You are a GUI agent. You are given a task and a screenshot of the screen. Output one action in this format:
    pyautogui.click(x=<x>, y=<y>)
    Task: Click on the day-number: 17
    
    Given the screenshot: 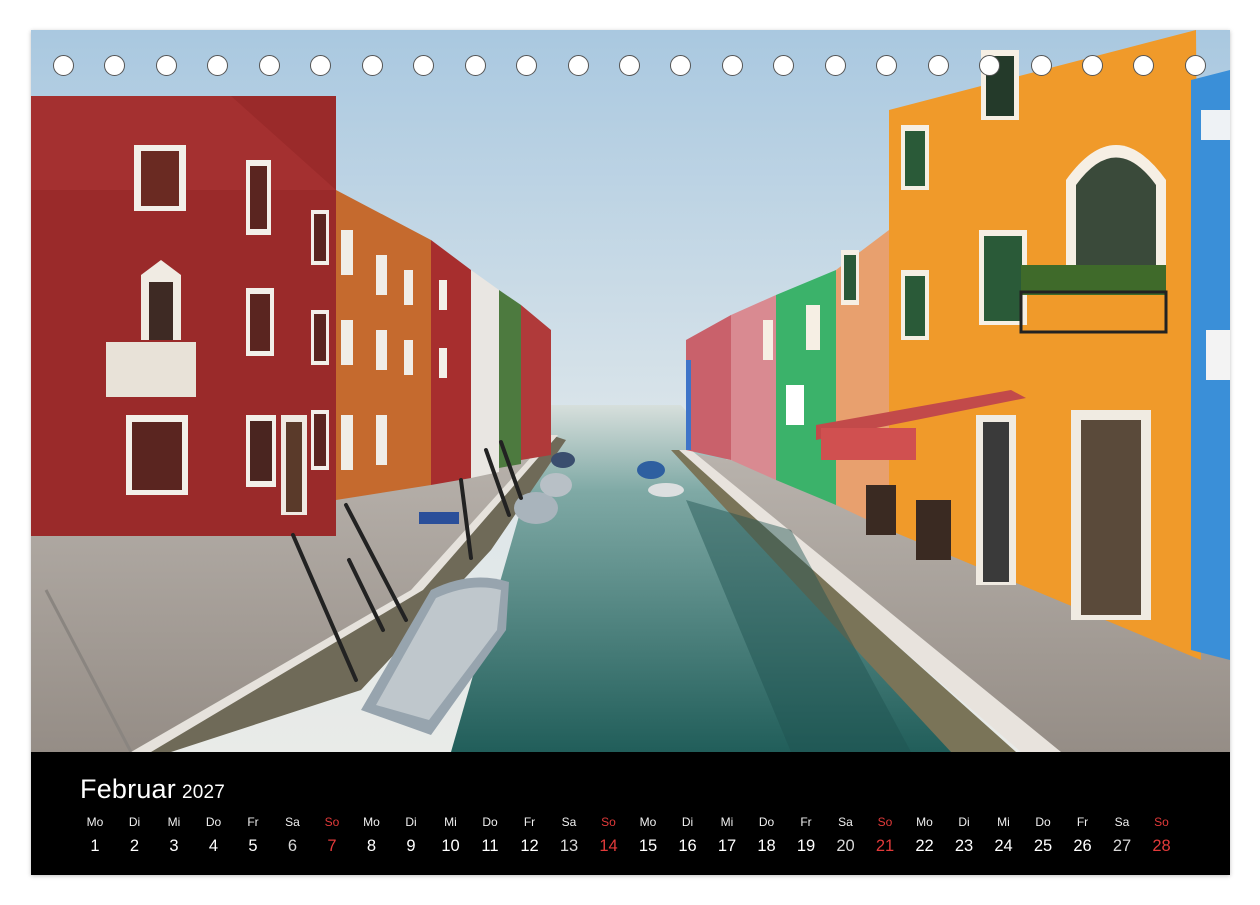 What is the action you would take?
    pyautogui.click(x=727, y=846)
    